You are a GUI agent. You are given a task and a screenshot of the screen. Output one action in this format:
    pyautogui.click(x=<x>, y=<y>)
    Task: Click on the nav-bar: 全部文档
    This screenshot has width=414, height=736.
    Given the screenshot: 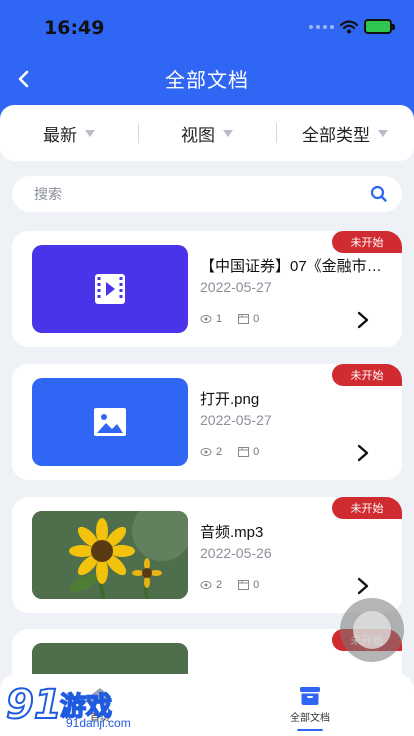 What is the action you would take?
    pyautogui.click(x=207, y=79)
    